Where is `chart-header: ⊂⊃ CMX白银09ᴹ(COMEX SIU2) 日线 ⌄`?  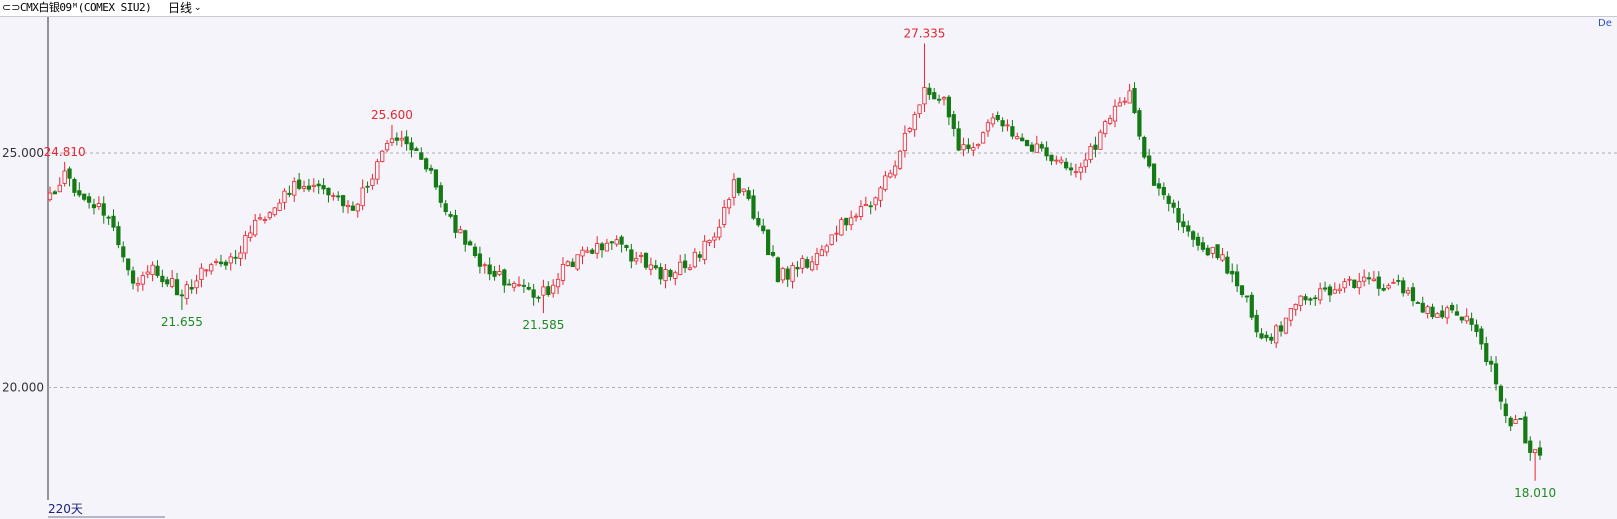 chart-header: ⊂⊃ CMX白银09ᴹ(COMEX SIU2) 日线 ⌄ is located at coordinates (808, 8).